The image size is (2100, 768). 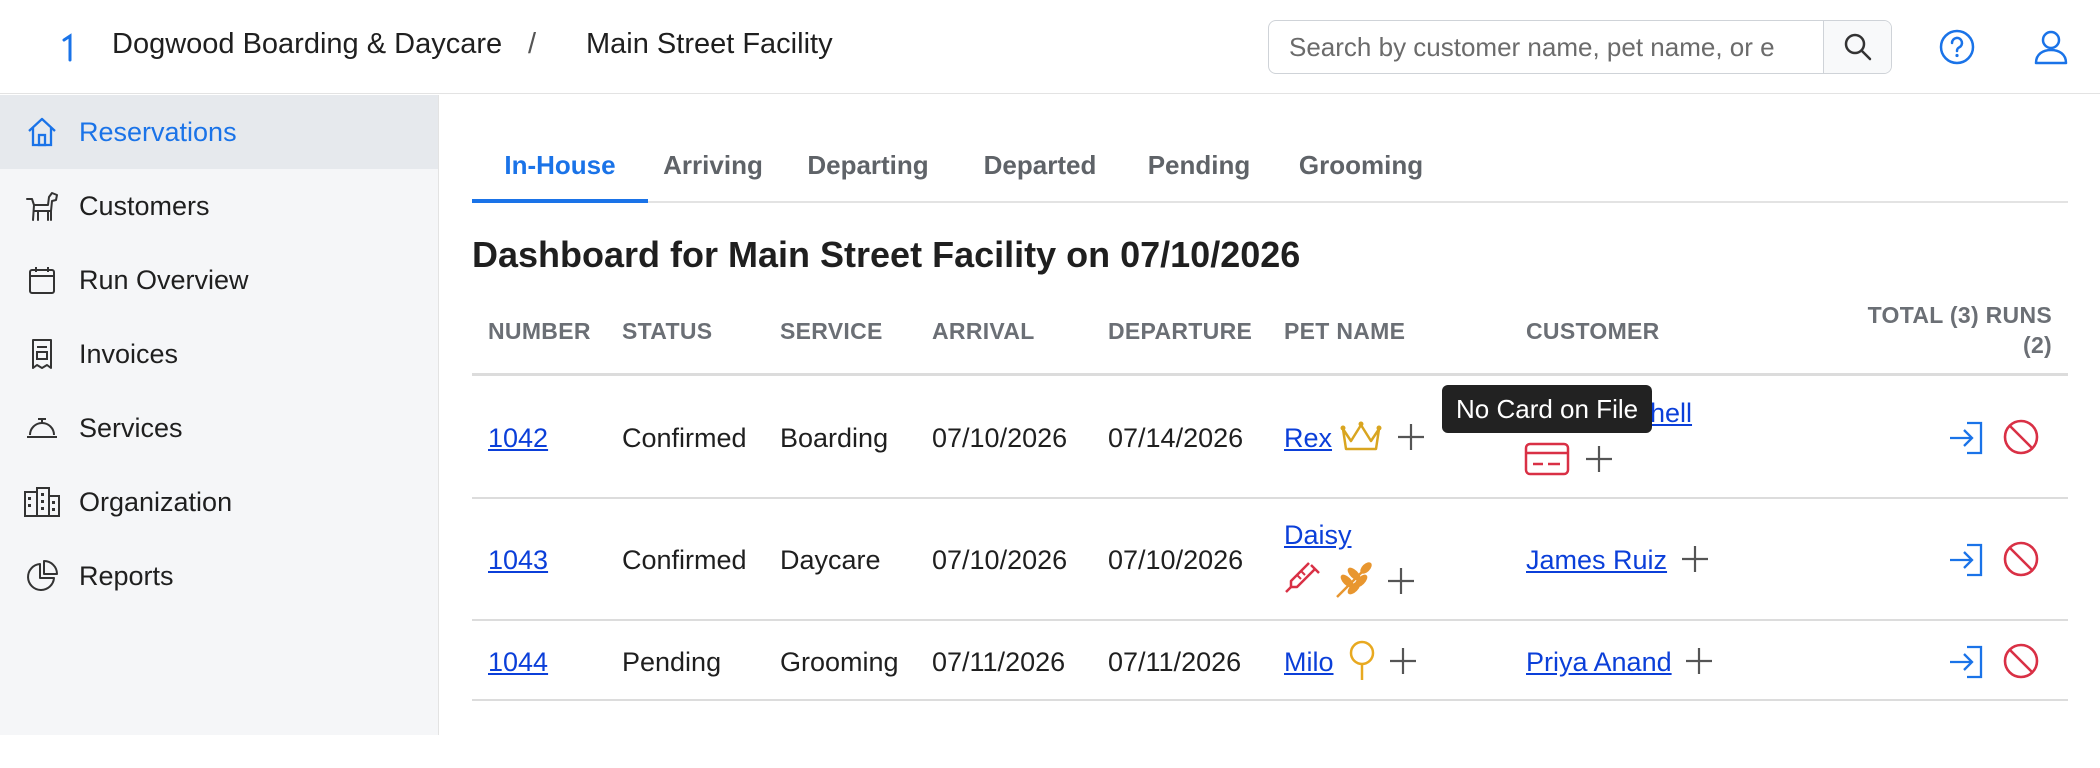 I want to click on tab-departed: Departed, so click(x=1040, y=166).